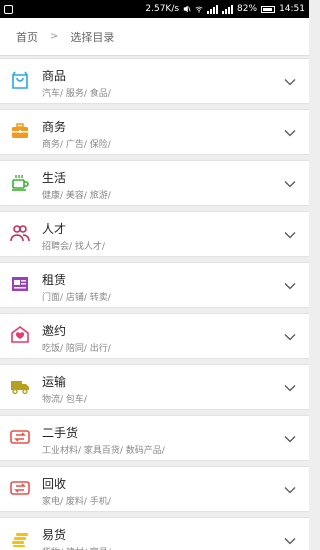 This screenshot has width=320, height=550. What do you see at coordinates (76, 94) in the screenshot?
I see `category-subtitle: 汽车/ 服务/ 食品/` at bounding box center [76, 94].